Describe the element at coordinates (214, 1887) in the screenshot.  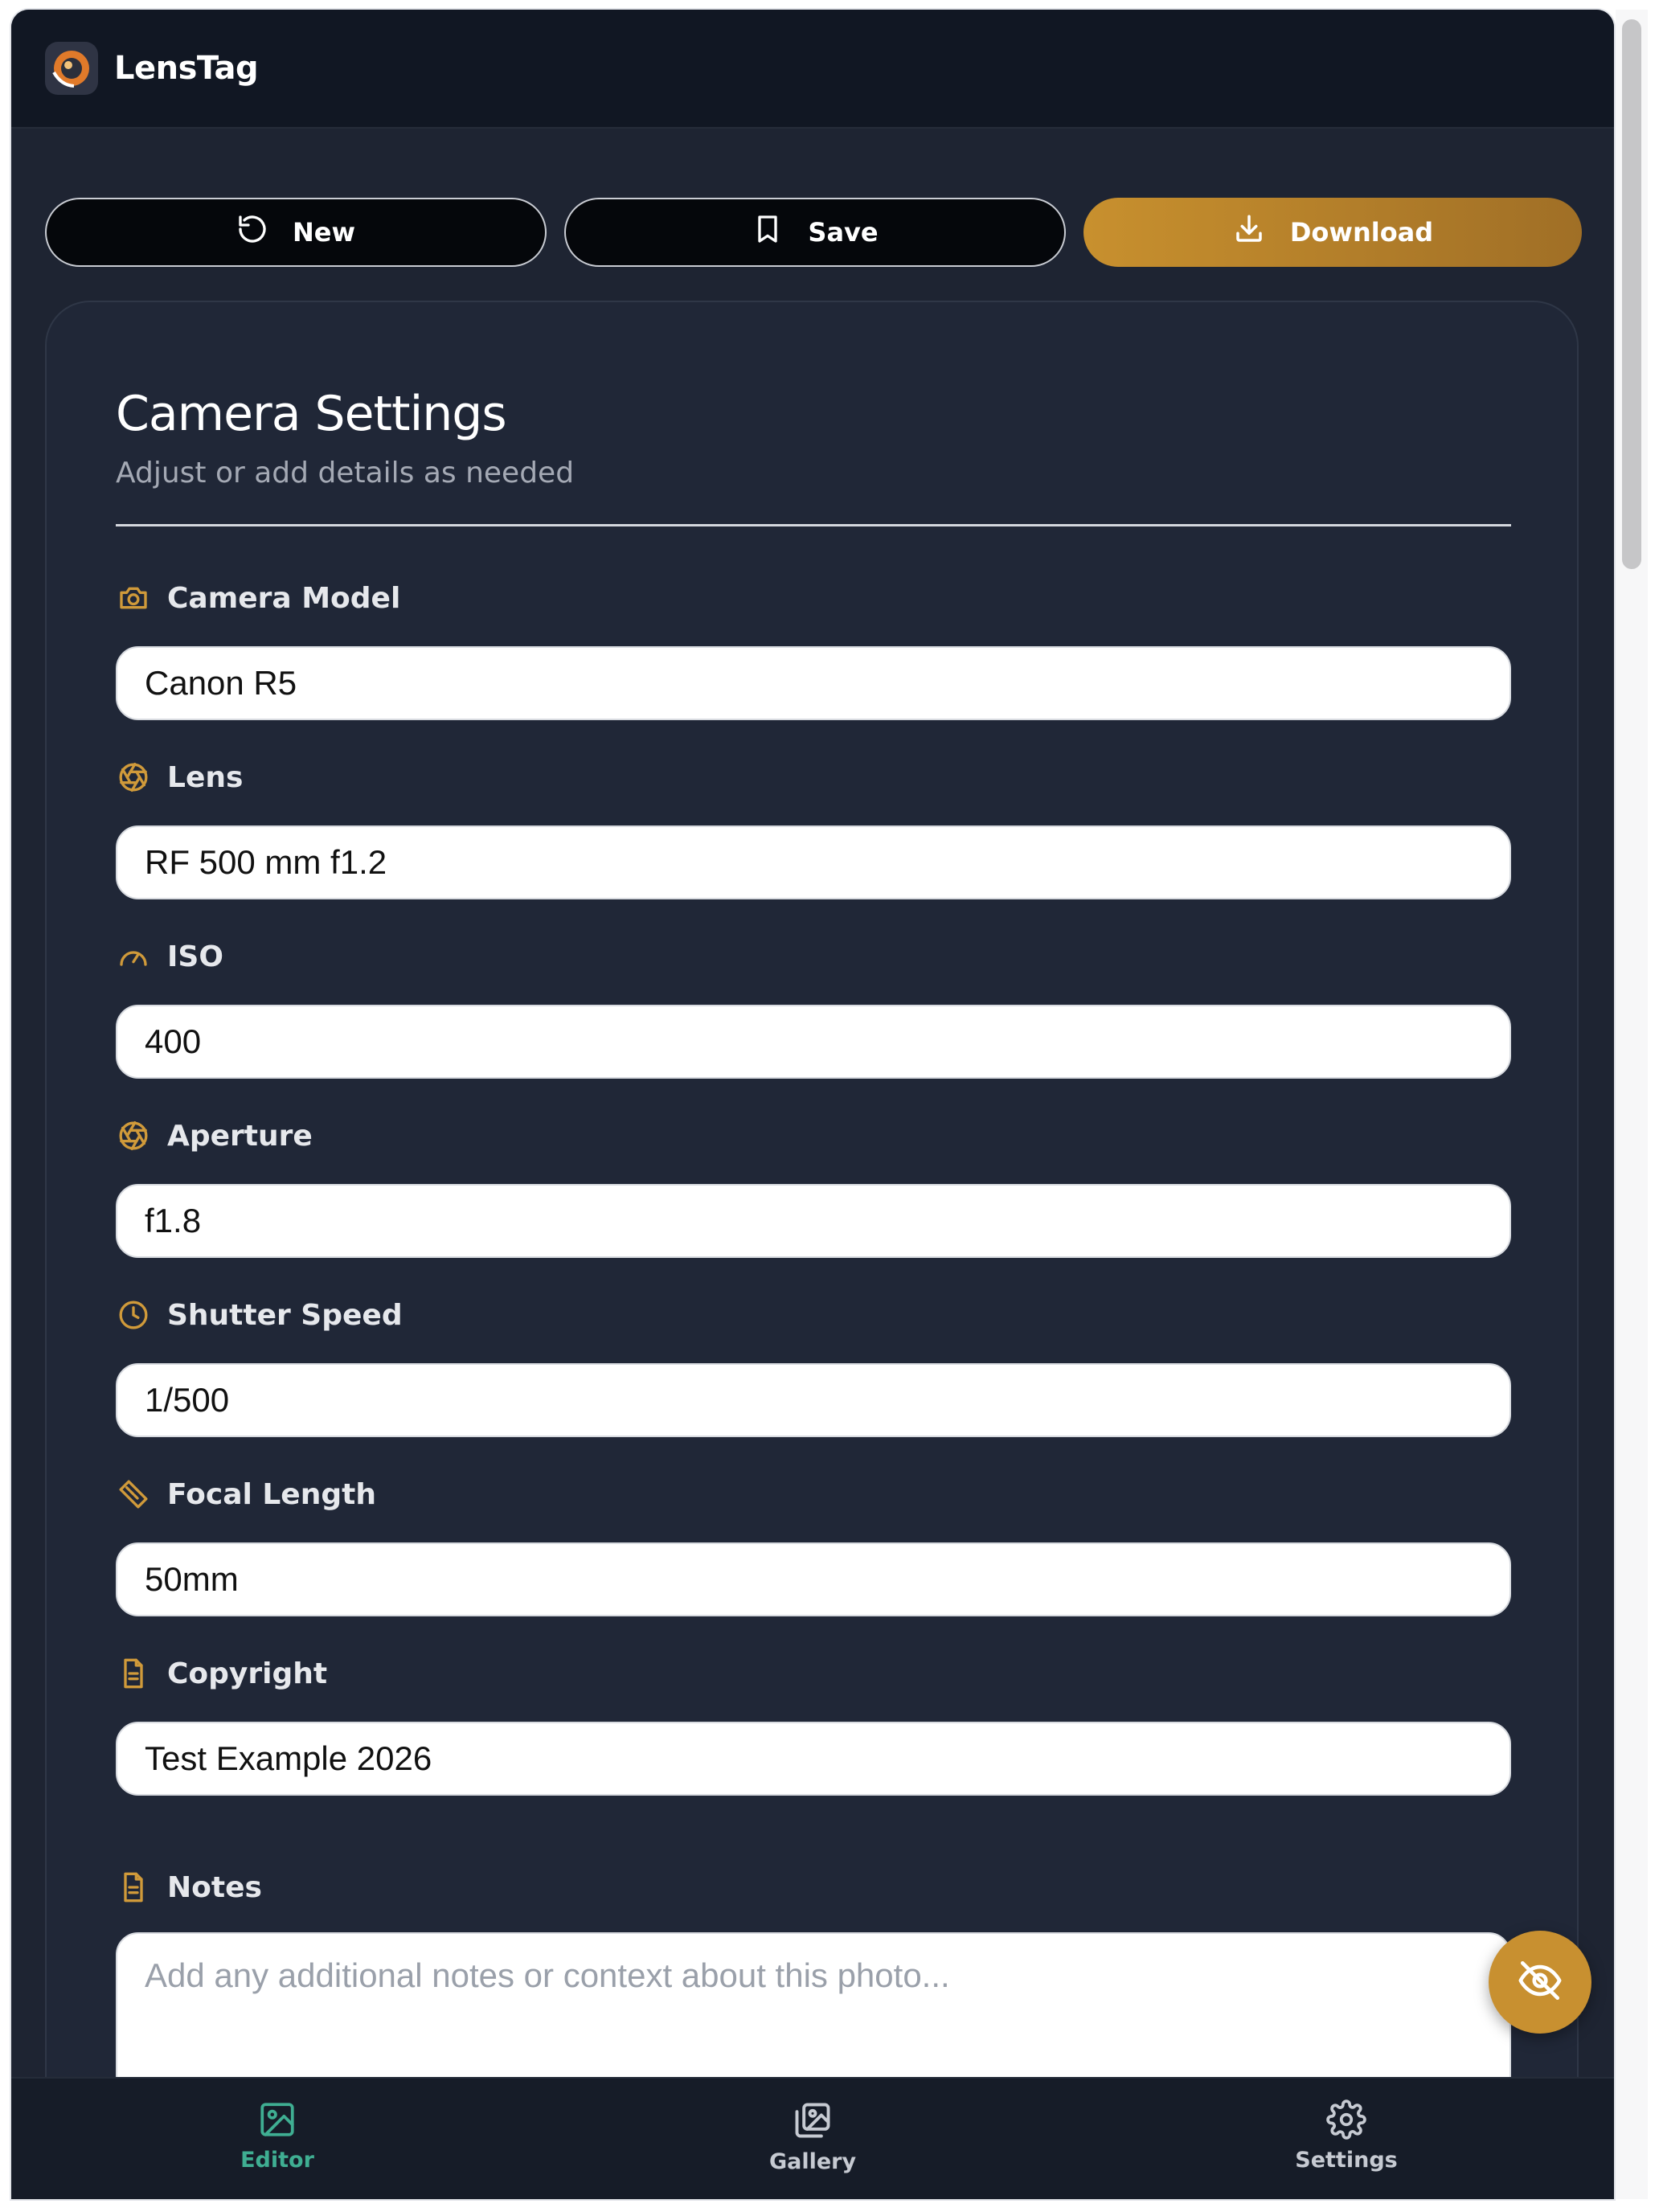
I see `field-label: Notes` at that location.